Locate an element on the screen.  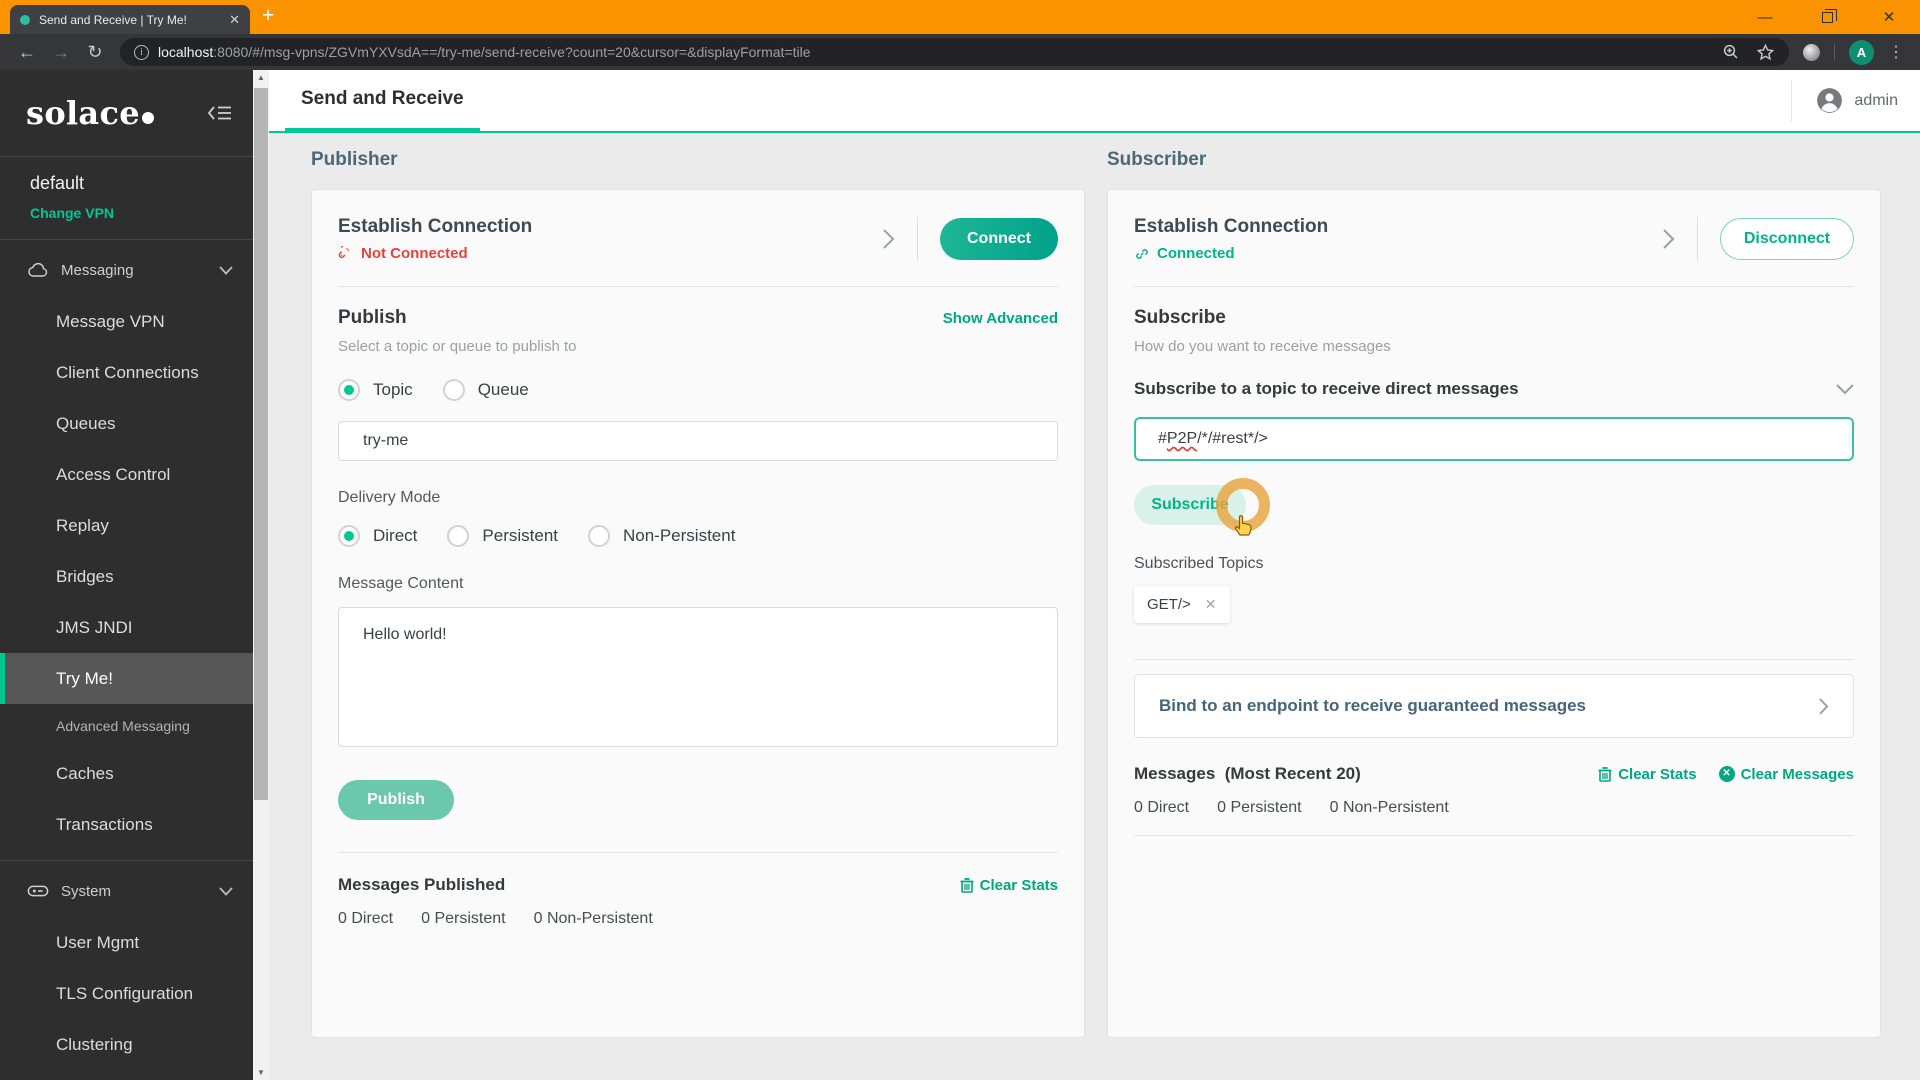
clear-circle-icon: ✕ is located at coordinates (1726, 774).